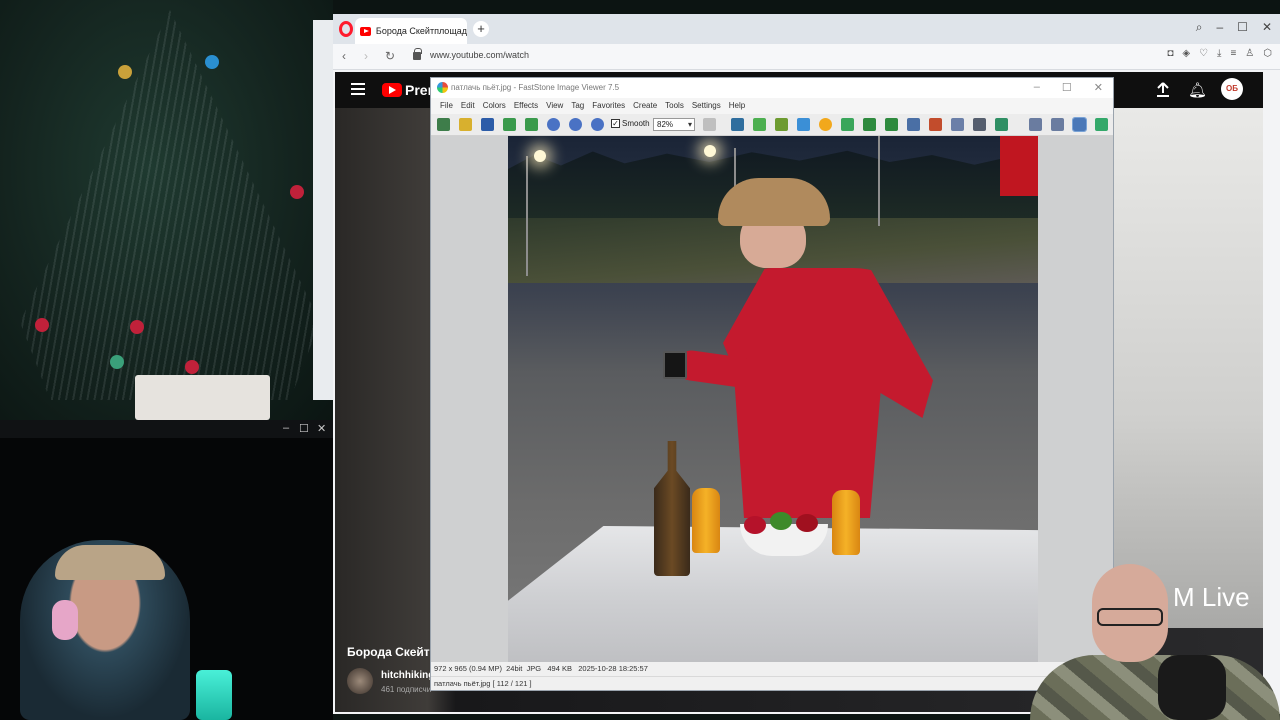  What do you see at coordinates (957, 124) in the screenshot?
I see `email-icon` at bounding box center [957, 124].